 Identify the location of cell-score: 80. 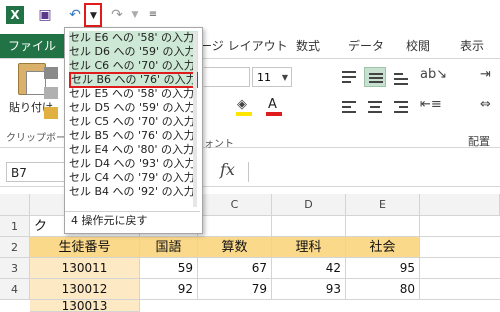
(383, 289).